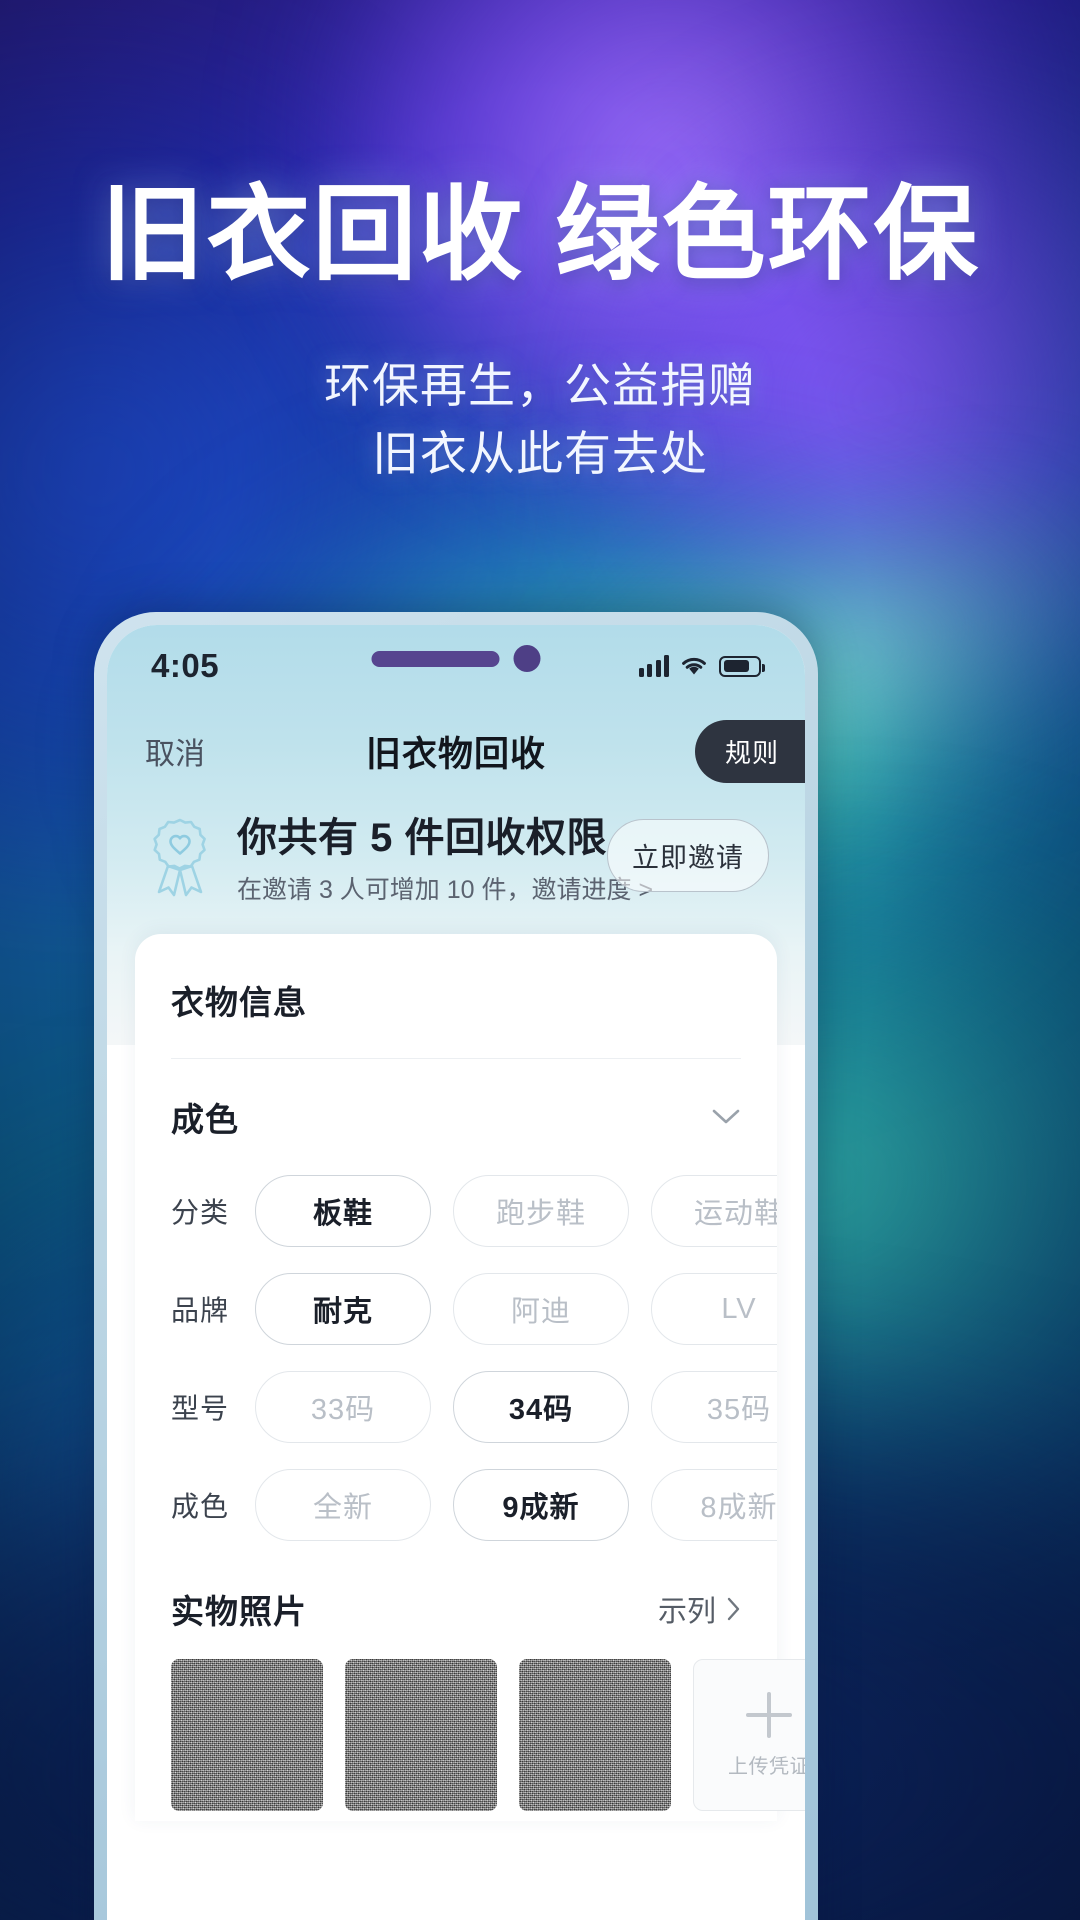 Image resolution: width=1080 pixels, height=1920 pixels. What do you see at coordinates (343, 1211) in the screenshot?
I see `chip-option: 板鞋` at bounding box center [343, 1211].